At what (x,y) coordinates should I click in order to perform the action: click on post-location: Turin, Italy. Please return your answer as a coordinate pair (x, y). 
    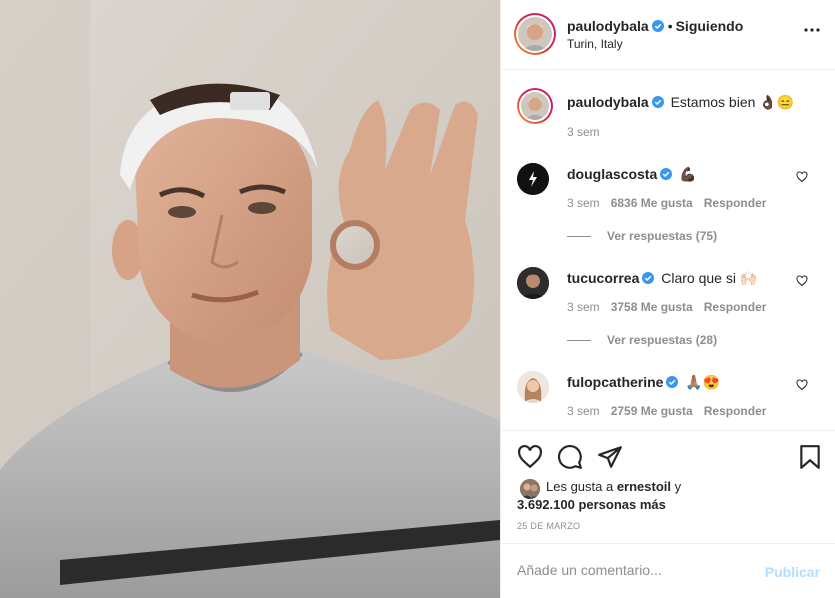
    Looking at the image, I should click on (595, 44).